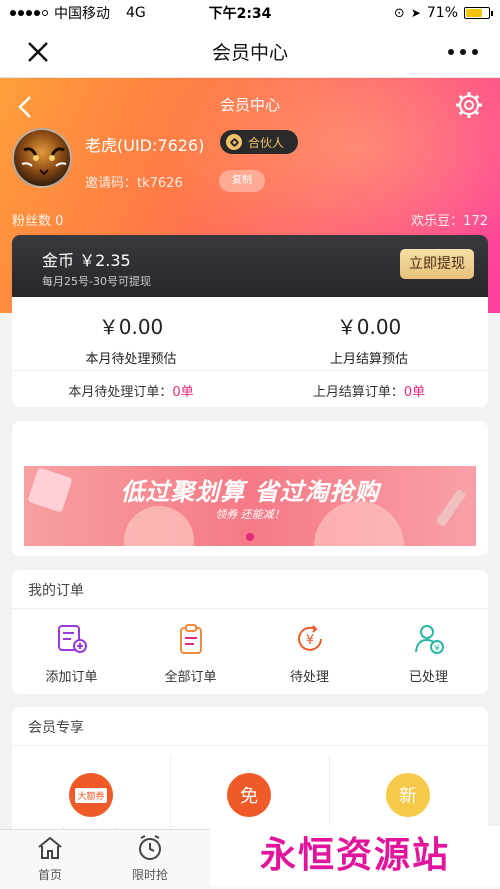  I want to click on partner-badge-label: 合伙人, so click(266, 142).